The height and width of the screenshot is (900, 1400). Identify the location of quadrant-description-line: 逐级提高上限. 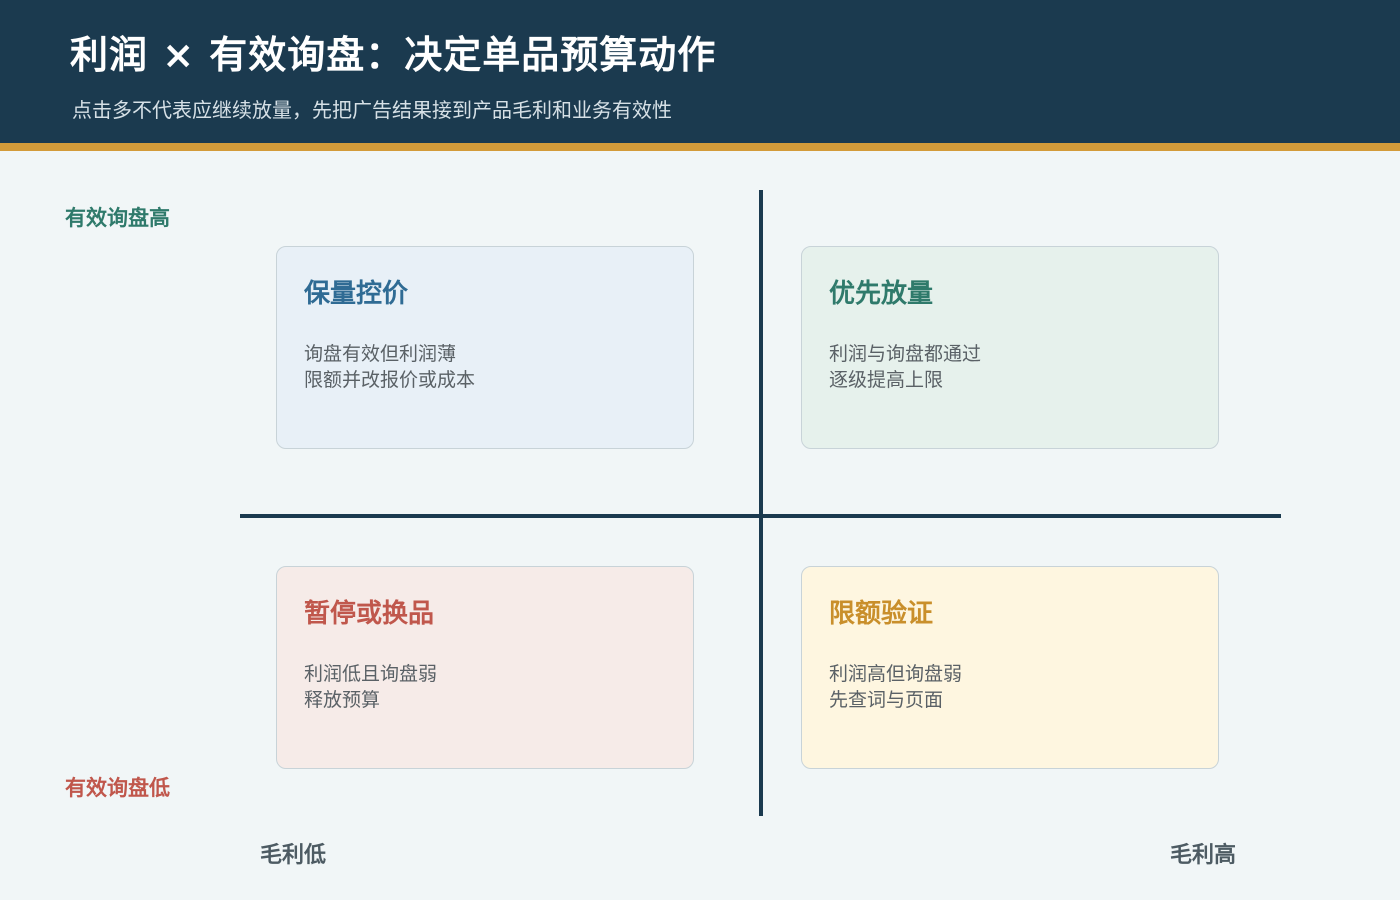
(886, 380).